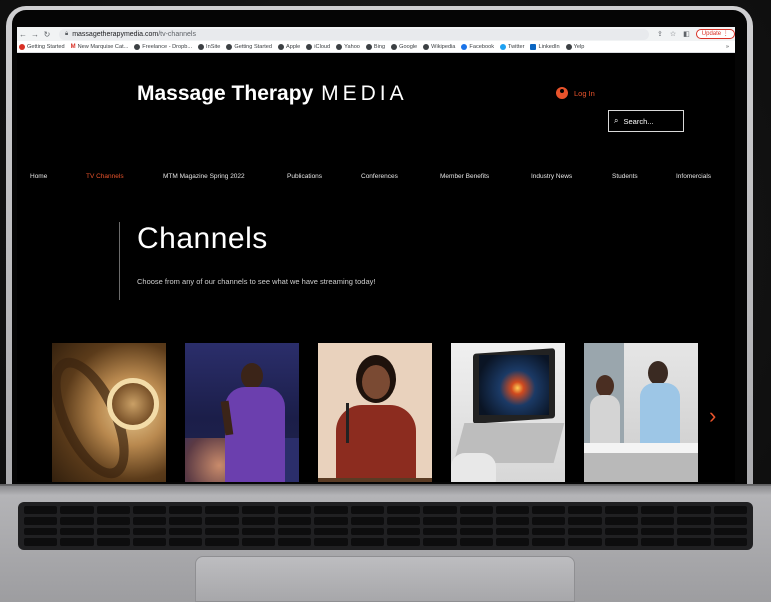 The image size is (771, 602). What do you see at coordinates (730, 47) in the screenshot?
I see `bookmarks-overflow-icon: »` at bounding box center [730, 47].